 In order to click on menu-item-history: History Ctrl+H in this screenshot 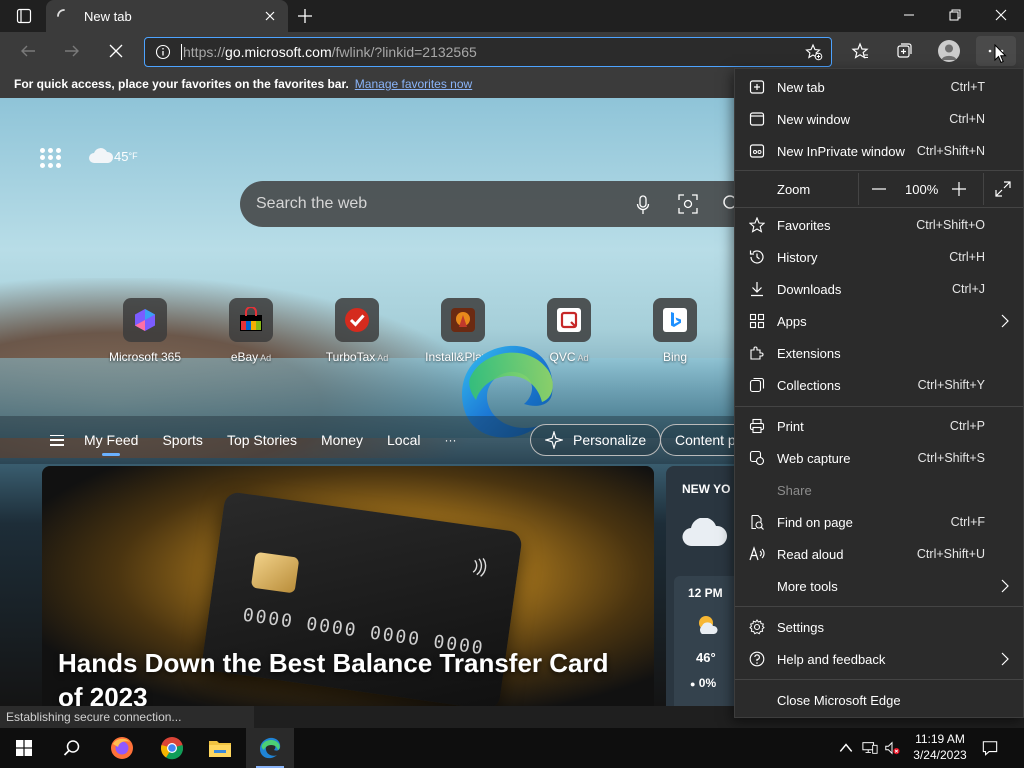, I will do `click(879, 257)`.